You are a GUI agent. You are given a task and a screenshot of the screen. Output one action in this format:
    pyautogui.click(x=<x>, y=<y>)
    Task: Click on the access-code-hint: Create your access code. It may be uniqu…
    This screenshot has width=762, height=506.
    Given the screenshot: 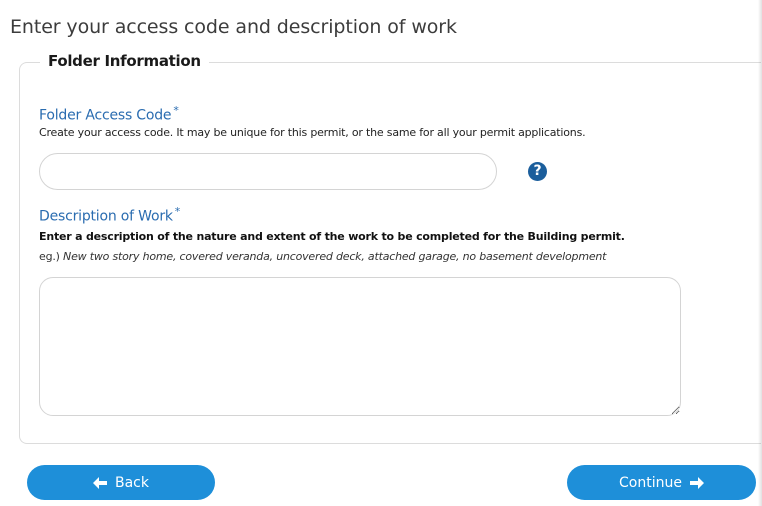 What is the action you would take?
    pyautogui.click(x=312, y=132)
    